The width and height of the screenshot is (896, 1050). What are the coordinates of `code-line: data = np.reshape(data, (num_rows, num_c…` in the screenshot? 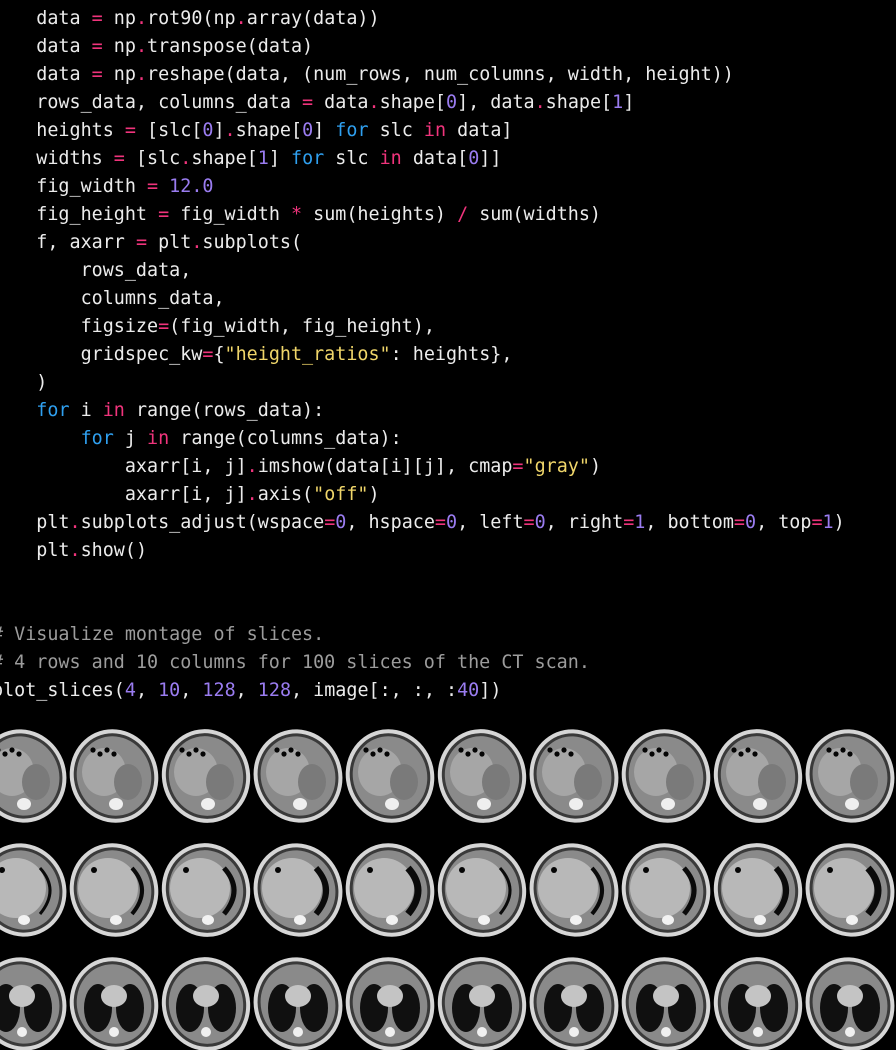 It's located at (422, 75).